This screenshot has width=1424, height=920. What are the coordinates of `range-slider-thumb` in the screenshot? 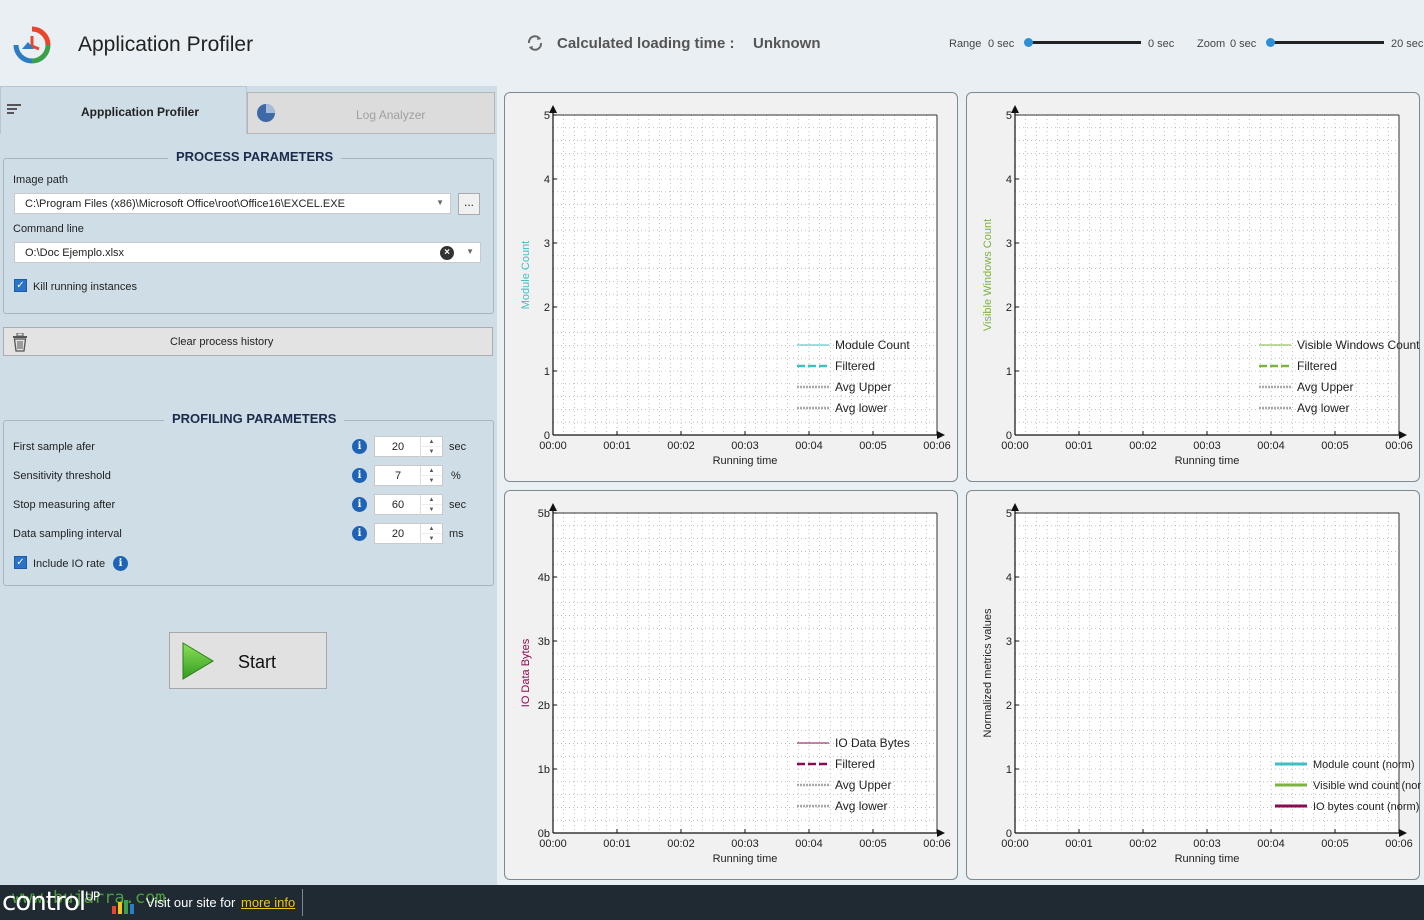 It's located at (1028, 42).